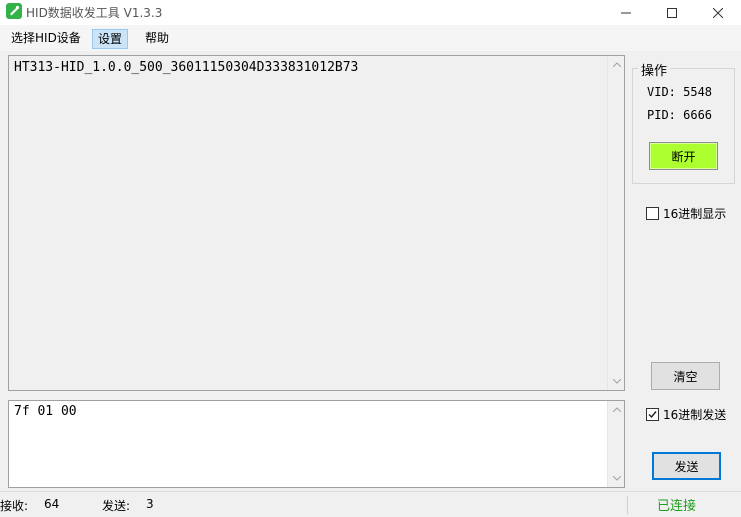 This screenshot has width=741, height=517. Describe the element at coordinates (45, 411) in the screenshot. I see `send-text: 7f 01 00` at that location.